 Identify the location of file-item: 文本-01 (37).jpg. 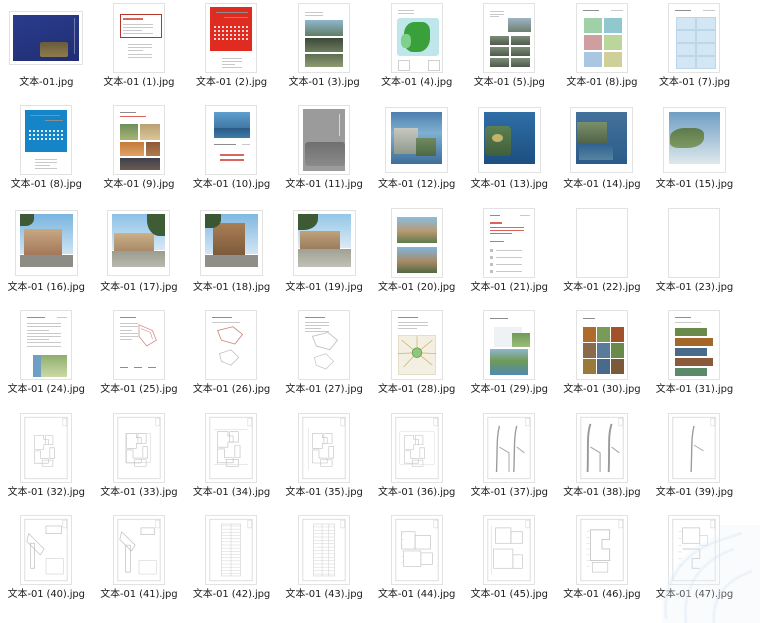
(509, 461).